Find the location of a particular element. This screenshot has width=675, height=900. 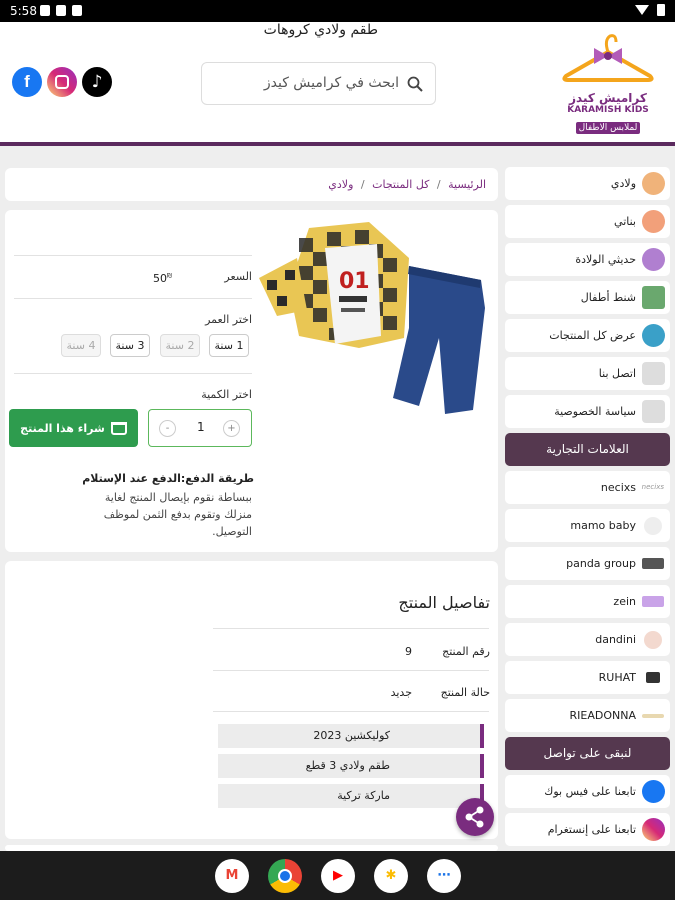

sidebar-item-newborn: حديثي الولادة is located at coordinates (587, 259).